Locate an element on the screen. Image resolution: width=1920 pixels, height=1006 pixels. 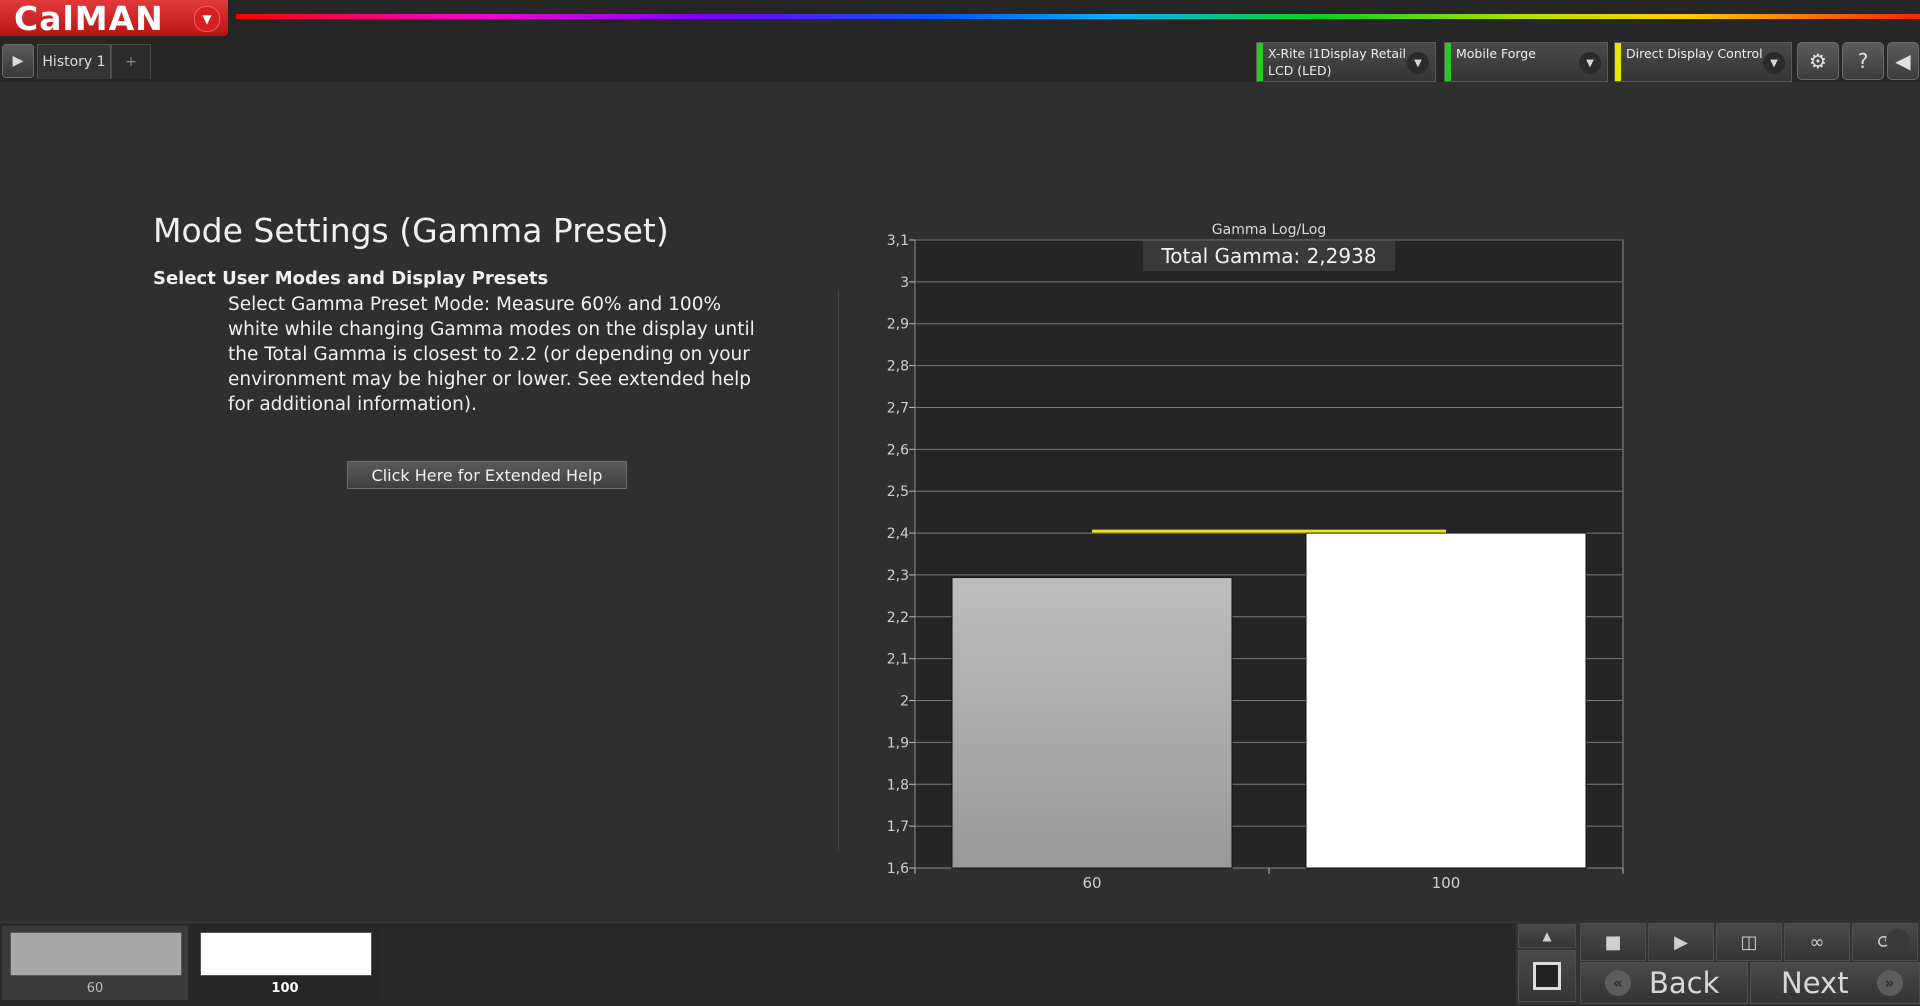
help-icon: ? is located at coordinates (1863, 61).